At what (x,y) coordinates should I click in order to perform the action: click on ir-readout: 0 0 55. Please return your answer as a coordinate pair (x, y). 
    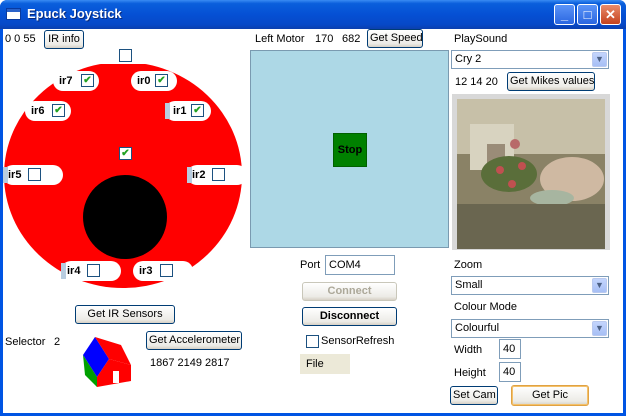
    Looking at the image, I should click on (20, 39).